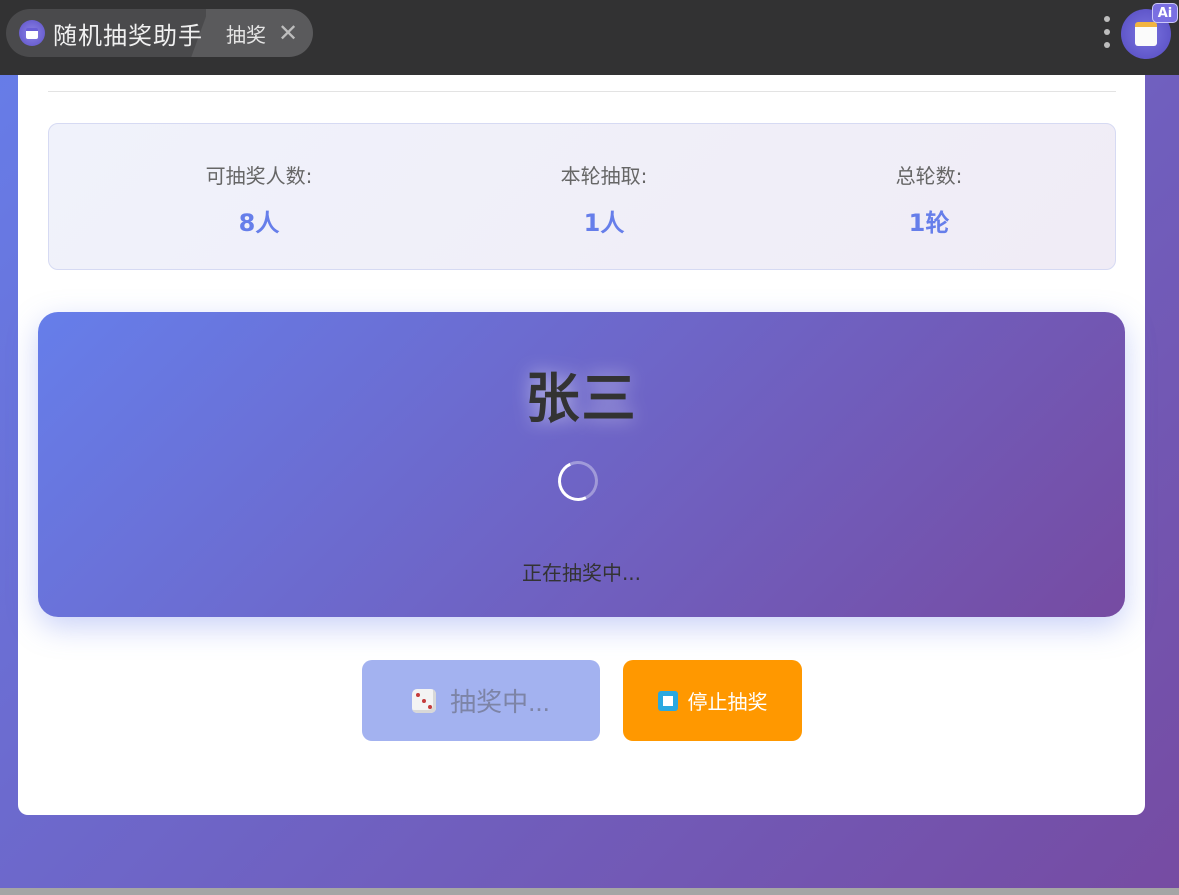  I want to click on stat-total-rounds: 总轮数: 1轮, so click(929, 199).